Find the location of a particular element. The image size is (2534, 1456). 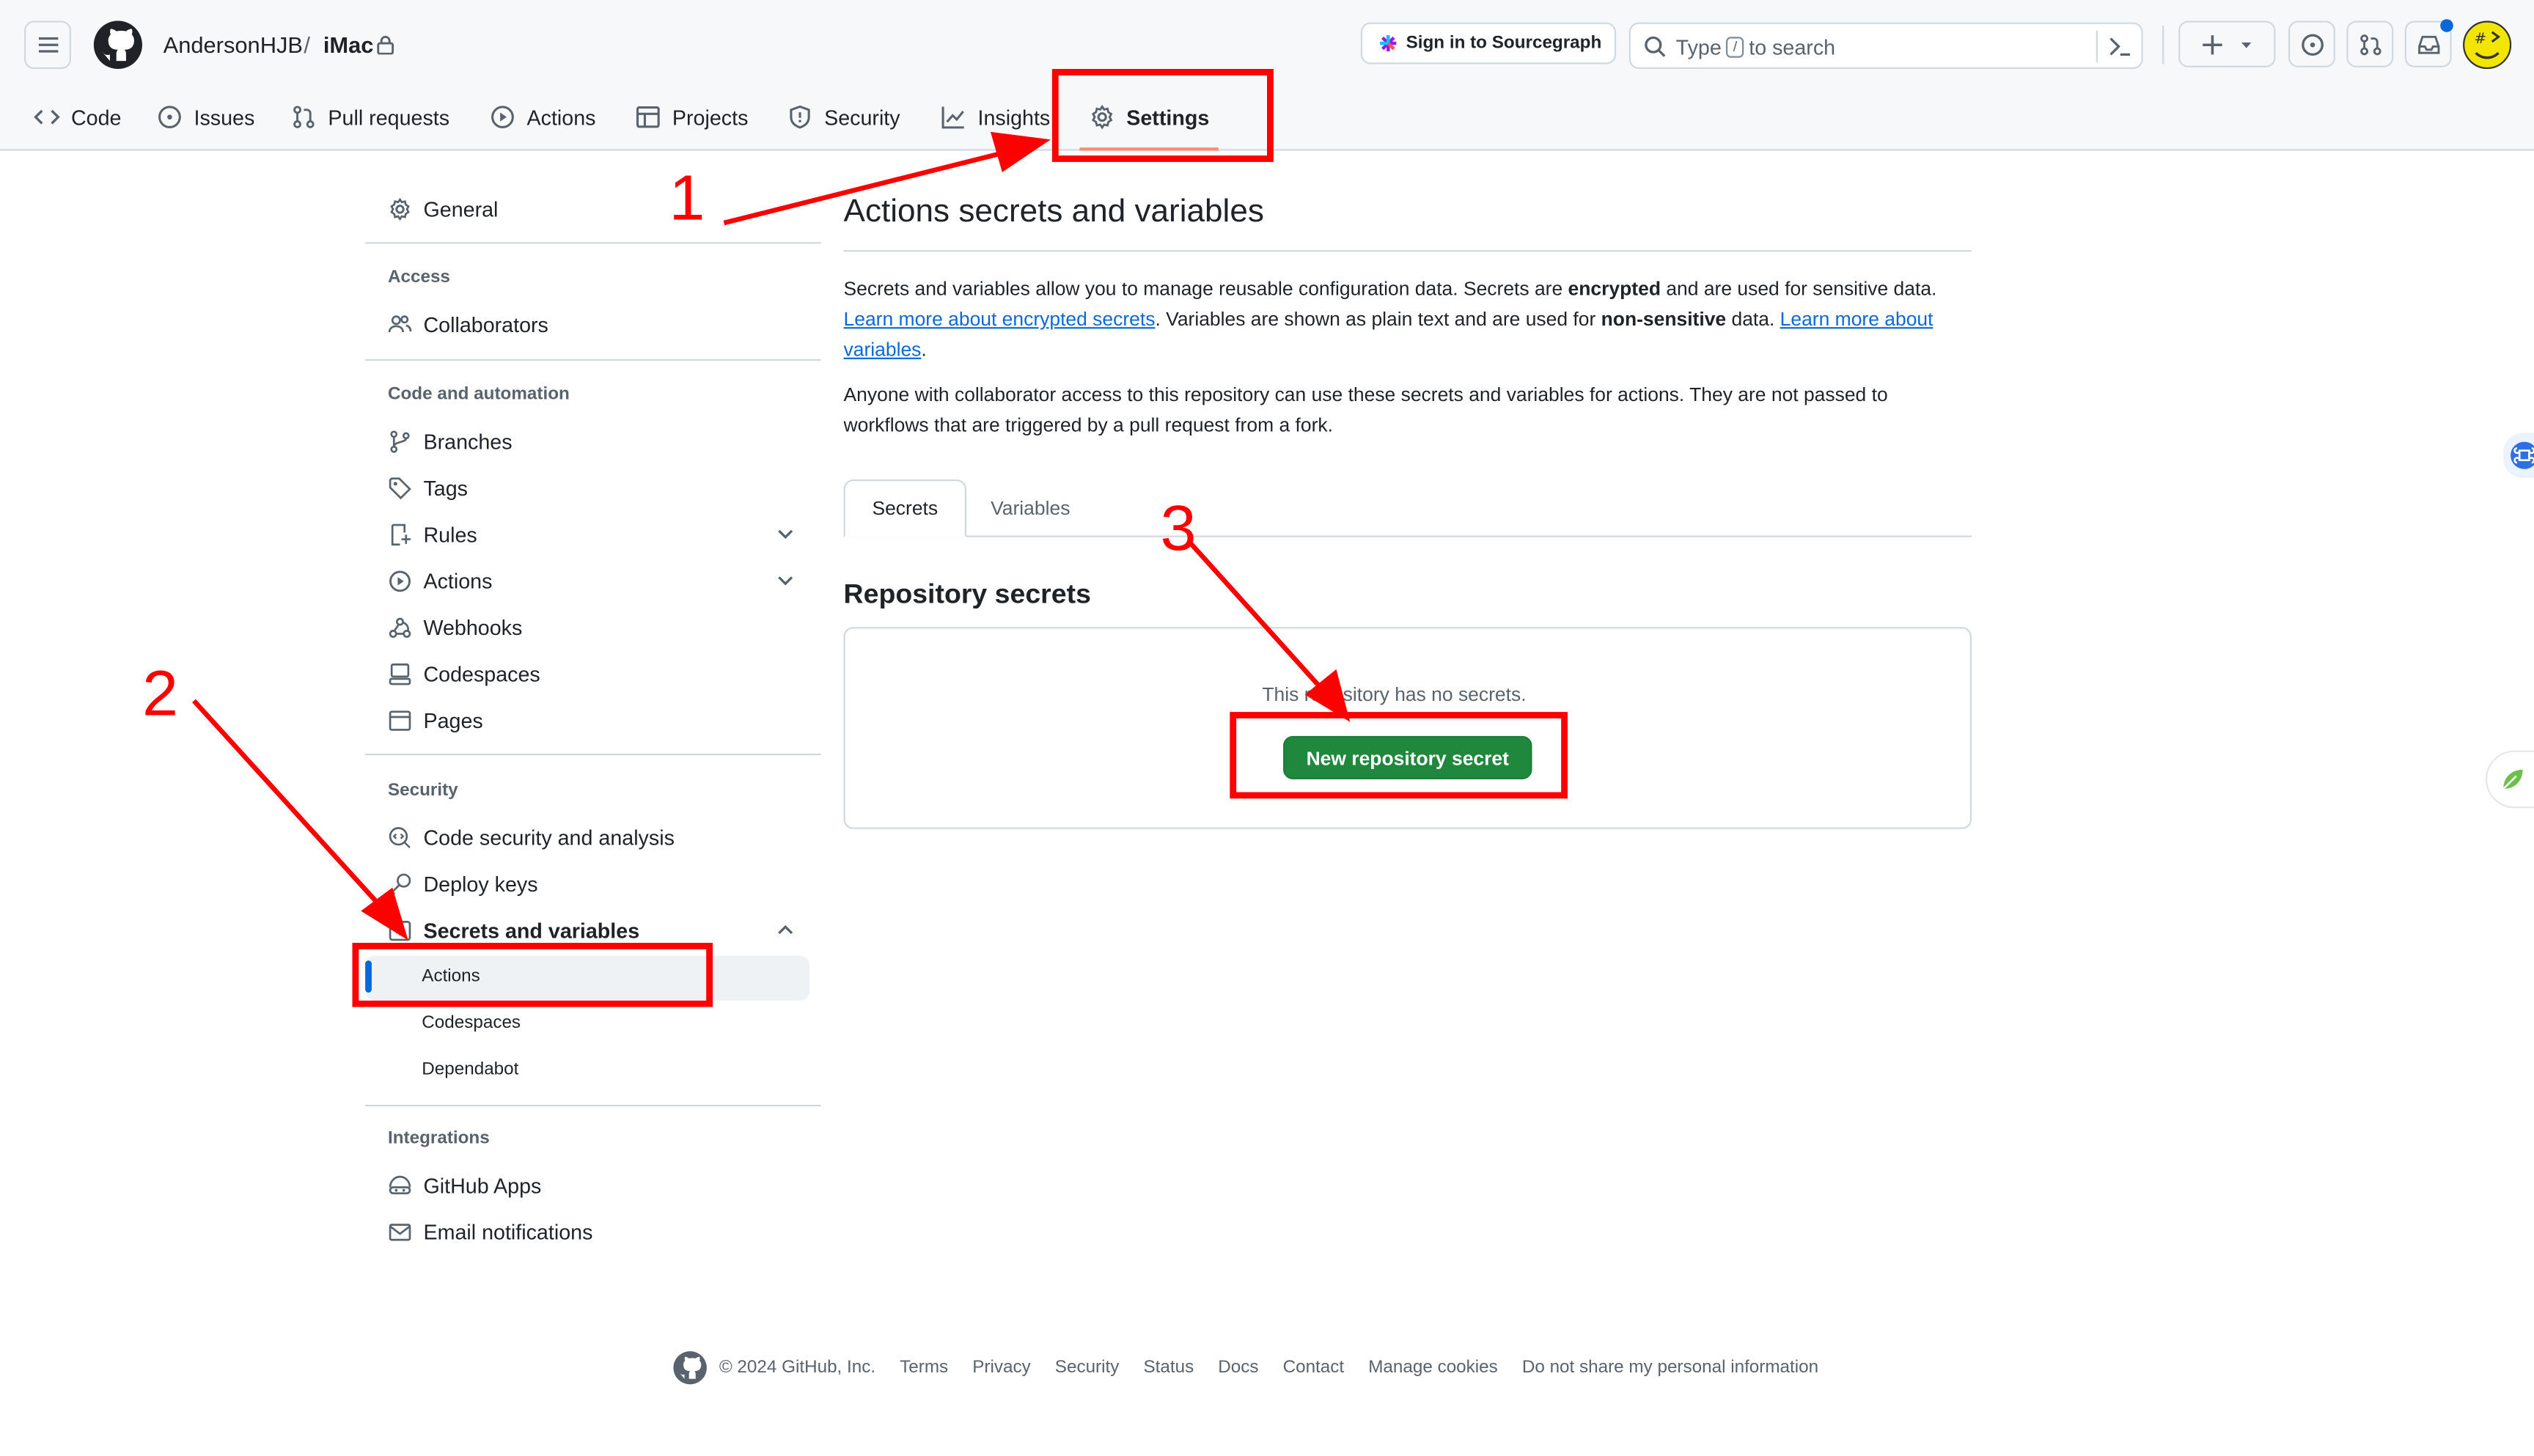

github-logo-icon is located at coordinates (690, 1368).